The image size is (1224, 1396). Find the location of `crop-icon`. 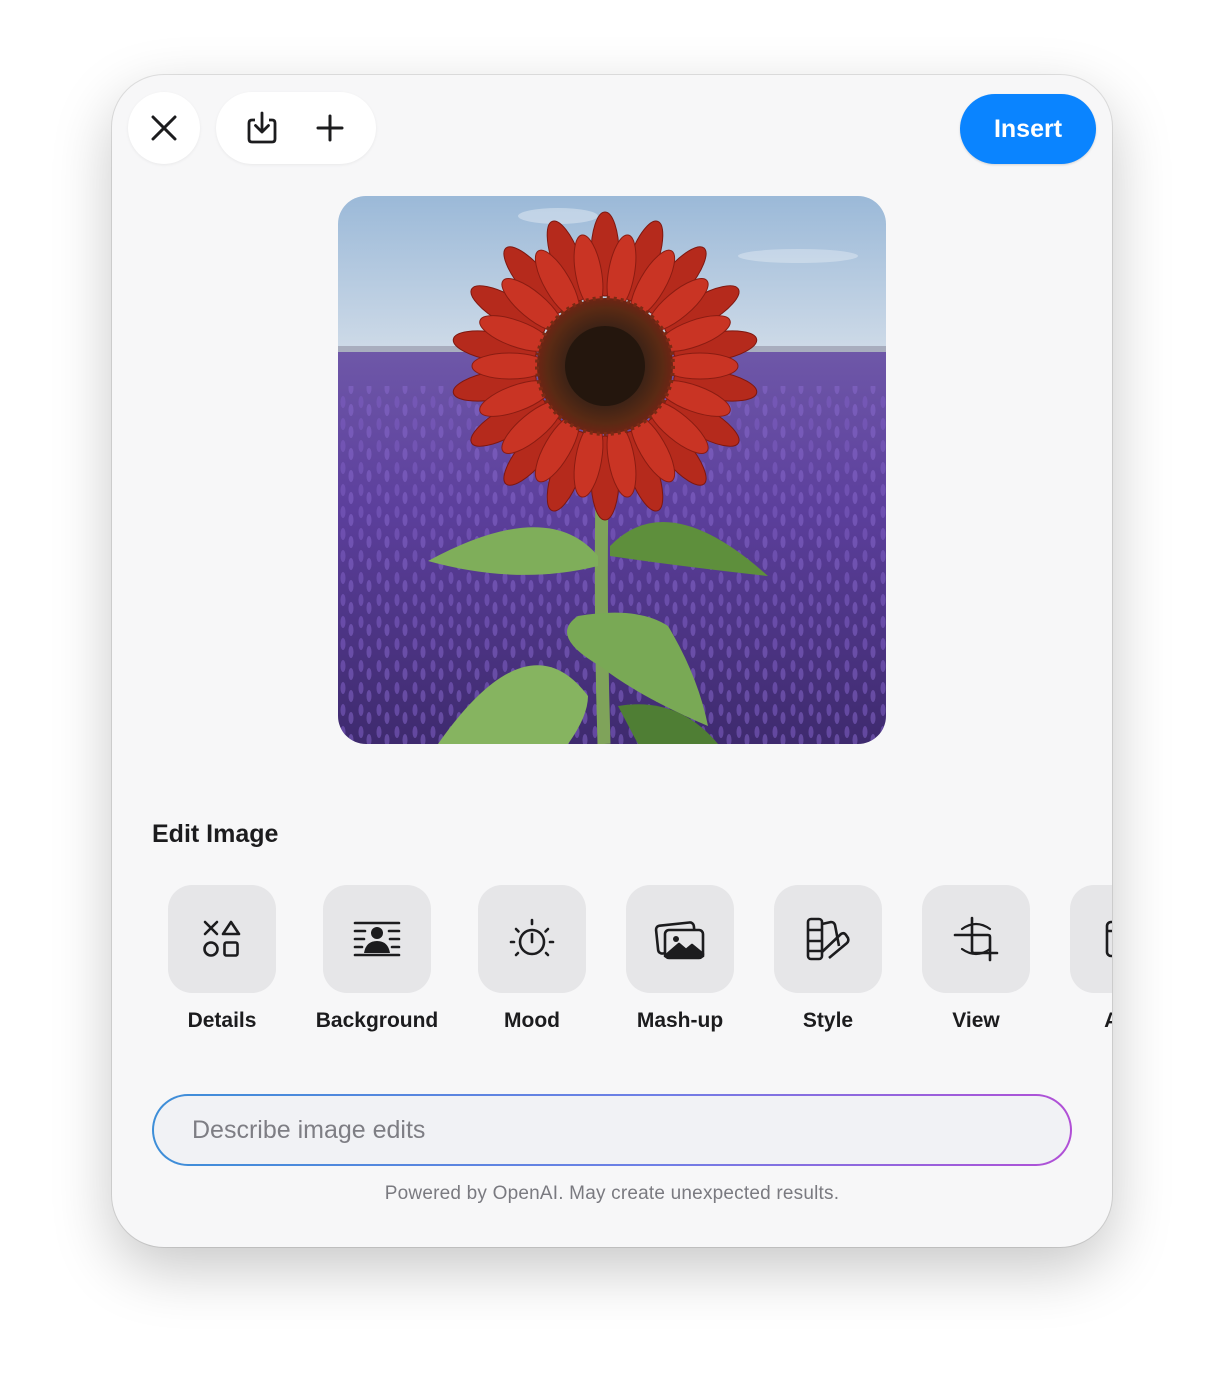

crop-icon is located at coordinates (976, 939).